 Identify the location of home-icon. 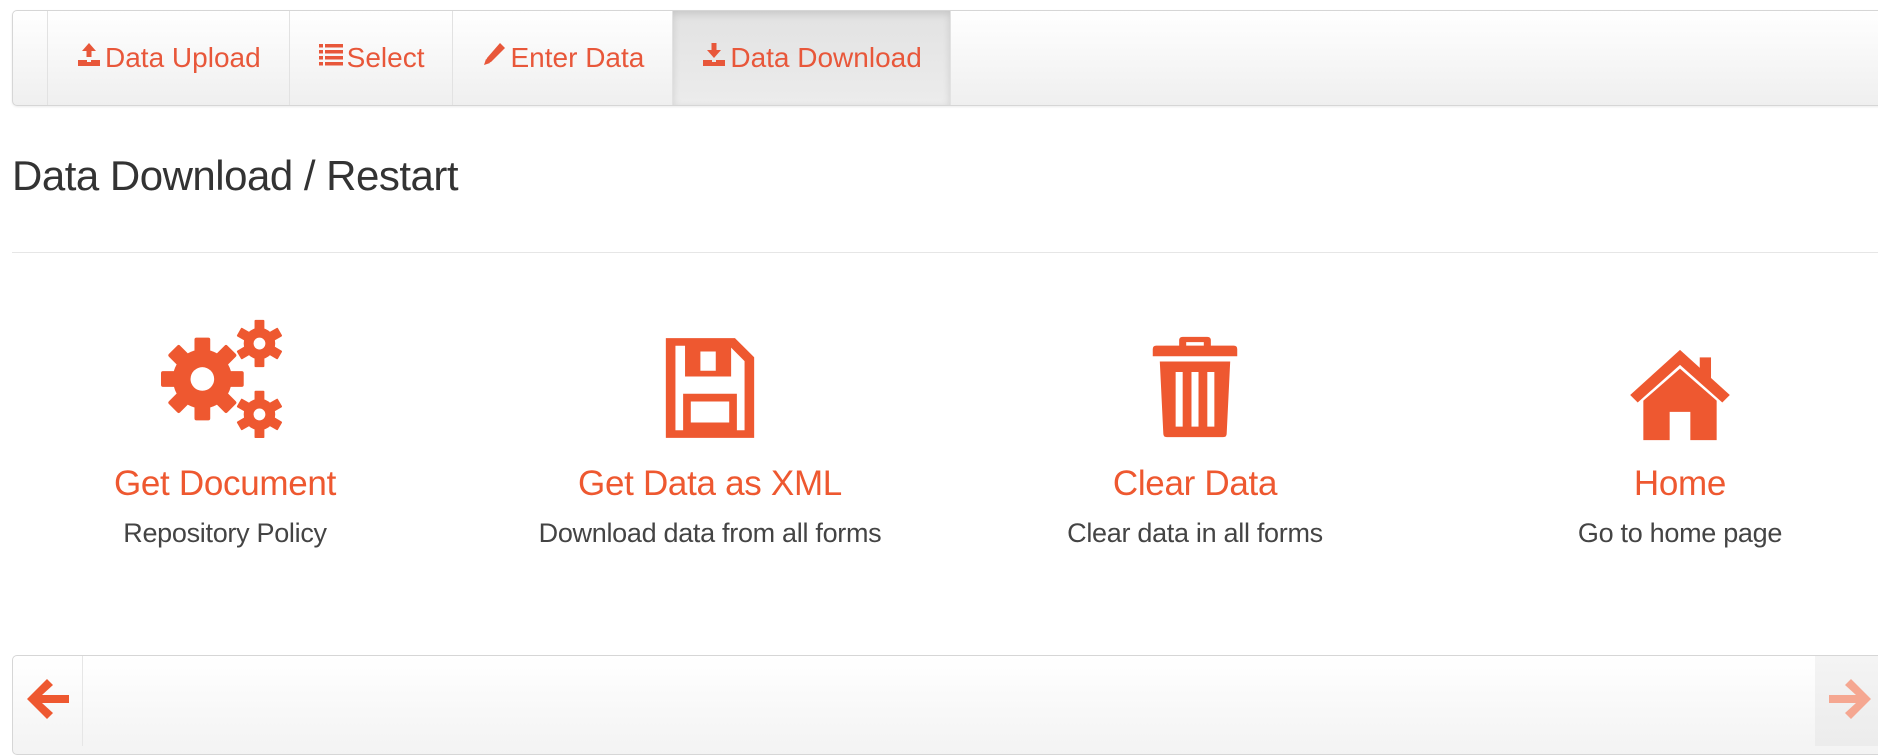
(1680, 377).